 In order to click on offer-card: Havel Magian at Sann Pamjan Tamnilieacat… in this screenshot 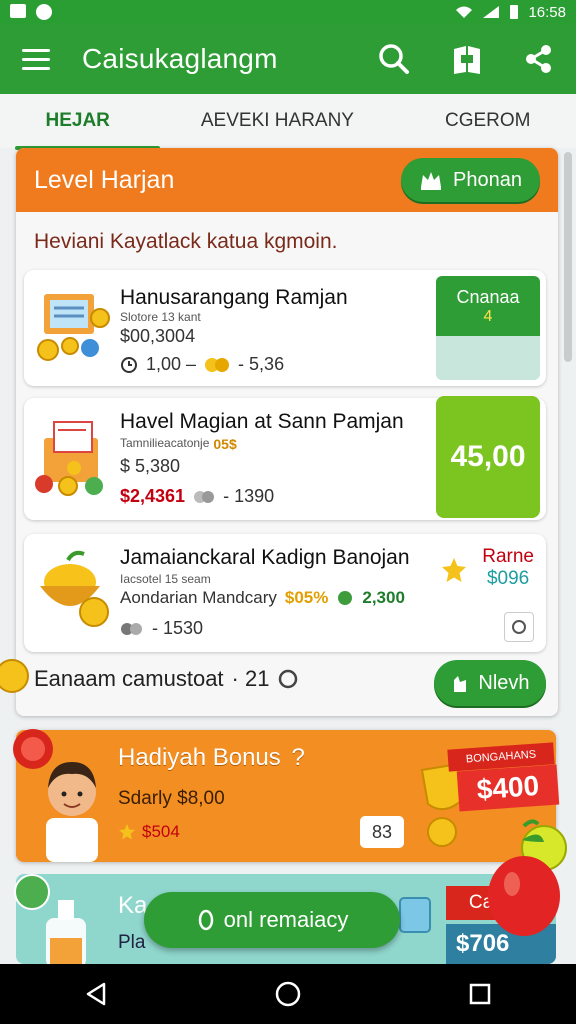, I will do `click(285, 458)`.